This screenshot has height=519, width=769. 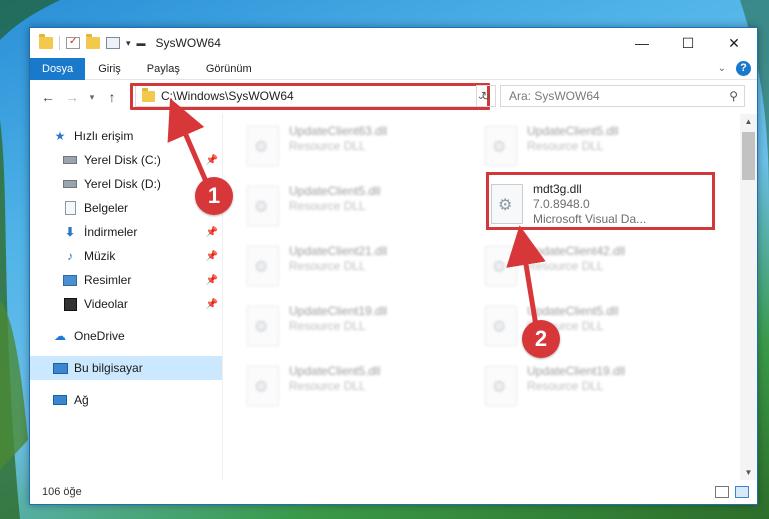 What do you see at coordinates (112, 97) in the screenshot?
I see `up-arrow-icon: ↑` at bounding box center [112, 97].